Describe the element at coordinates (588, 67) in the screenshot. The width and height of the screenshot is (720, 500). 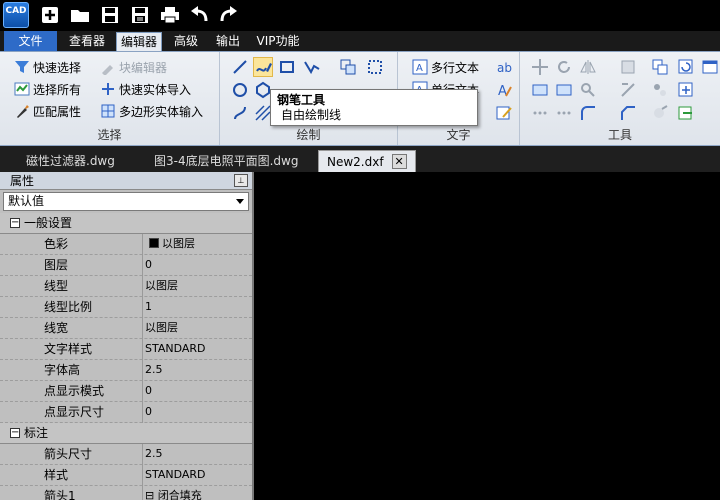
I see `mirror-icon` at that location.